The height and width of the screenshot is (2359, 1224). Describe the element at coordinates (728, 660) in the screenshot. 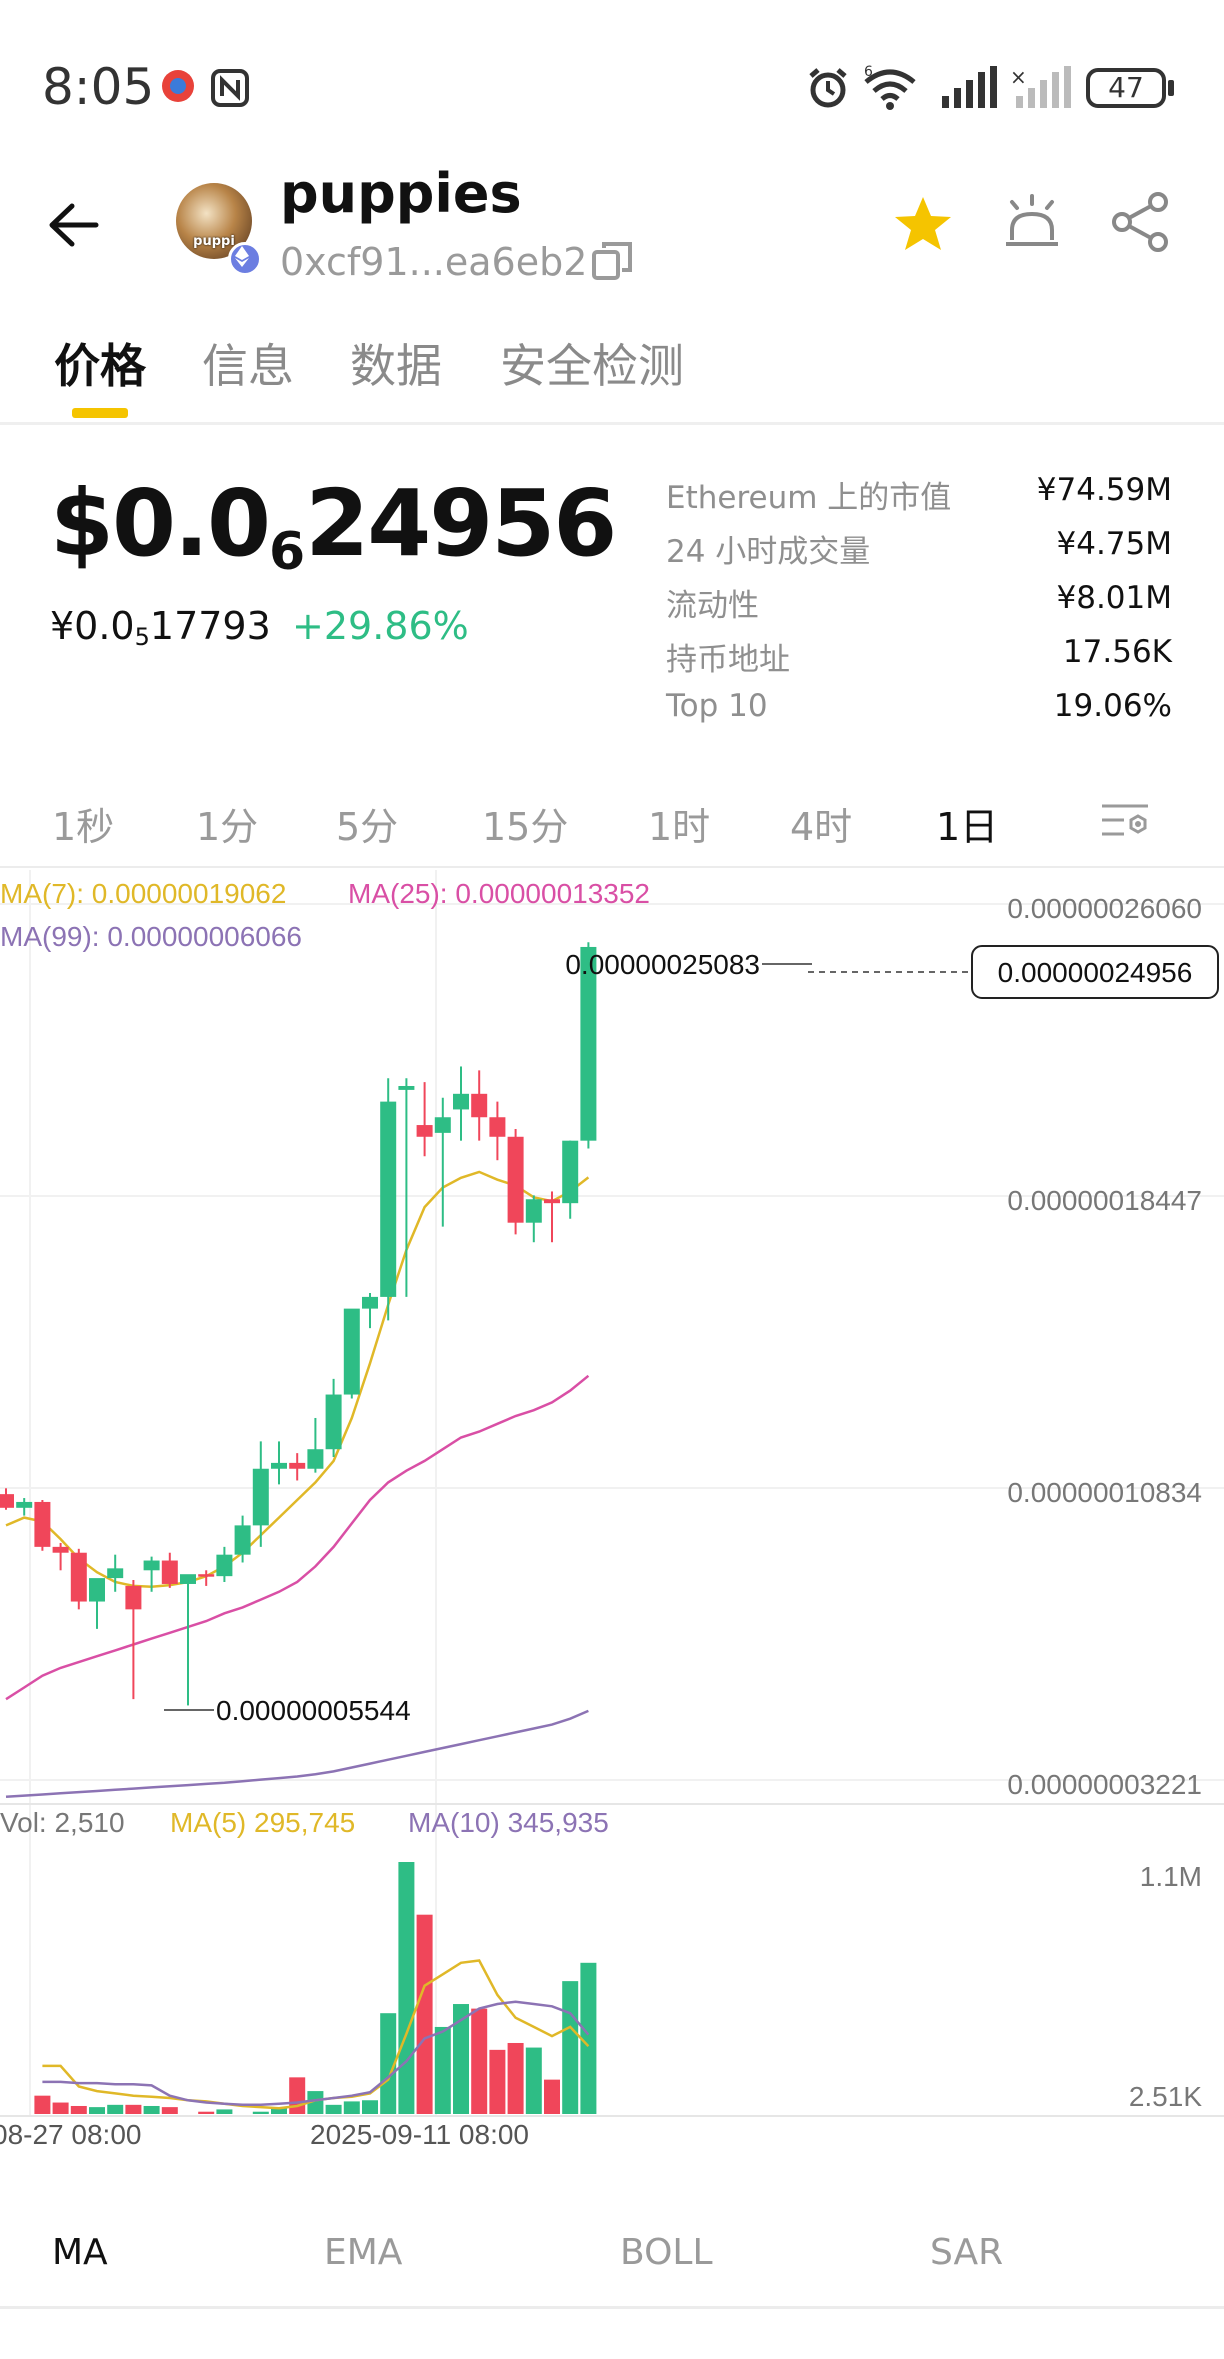

I see `stat-label-holders: 持币地址` at that location.